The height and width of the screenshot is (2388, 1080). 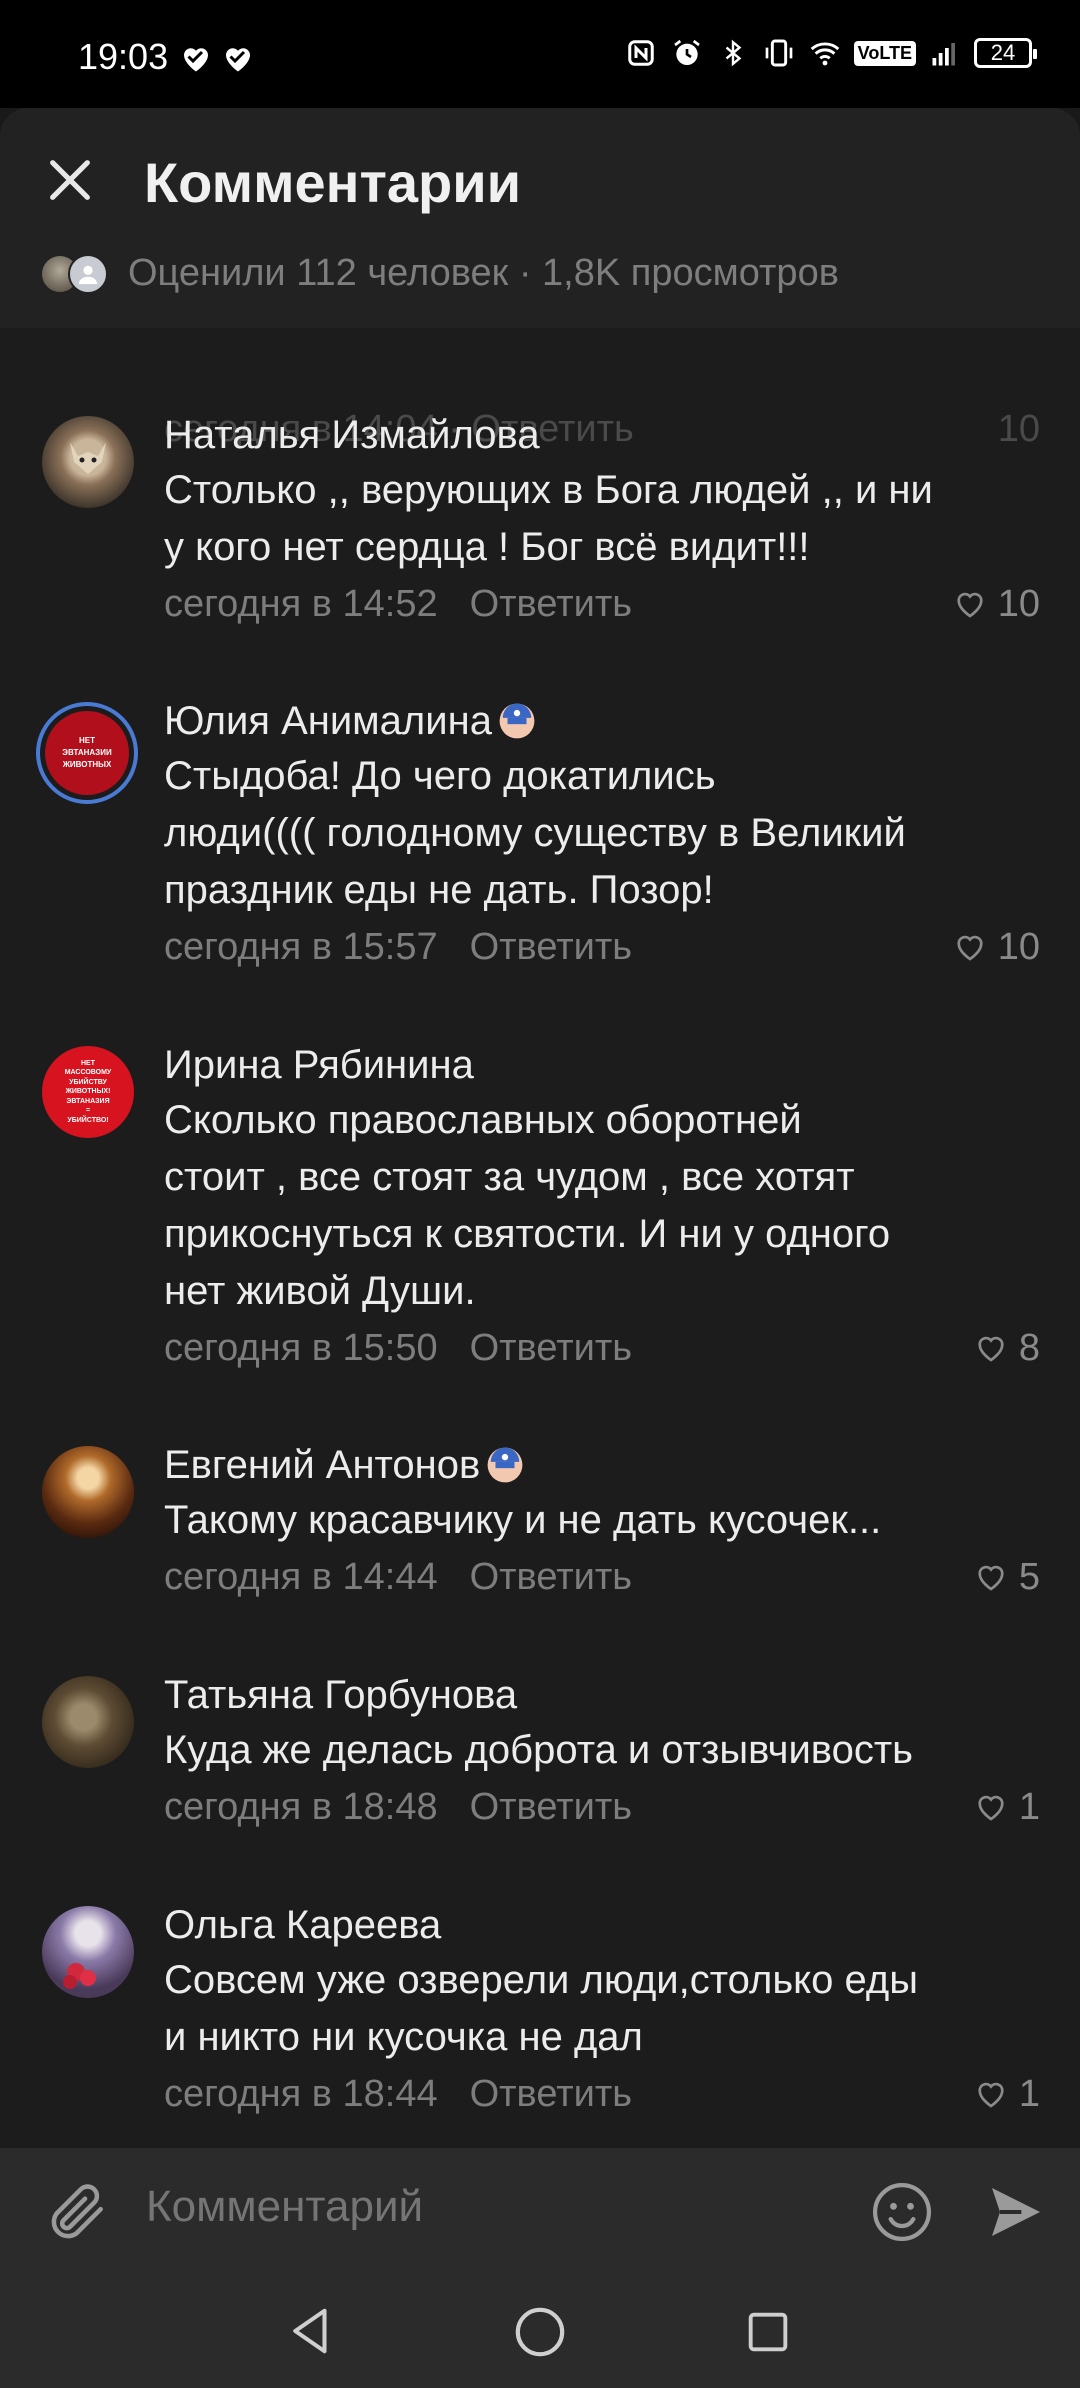 What do you see at coordinates (540, 54) in the screenshot?
I see `status-bar: 19:03 VoLTE 24` at bounding box center [540, 54].